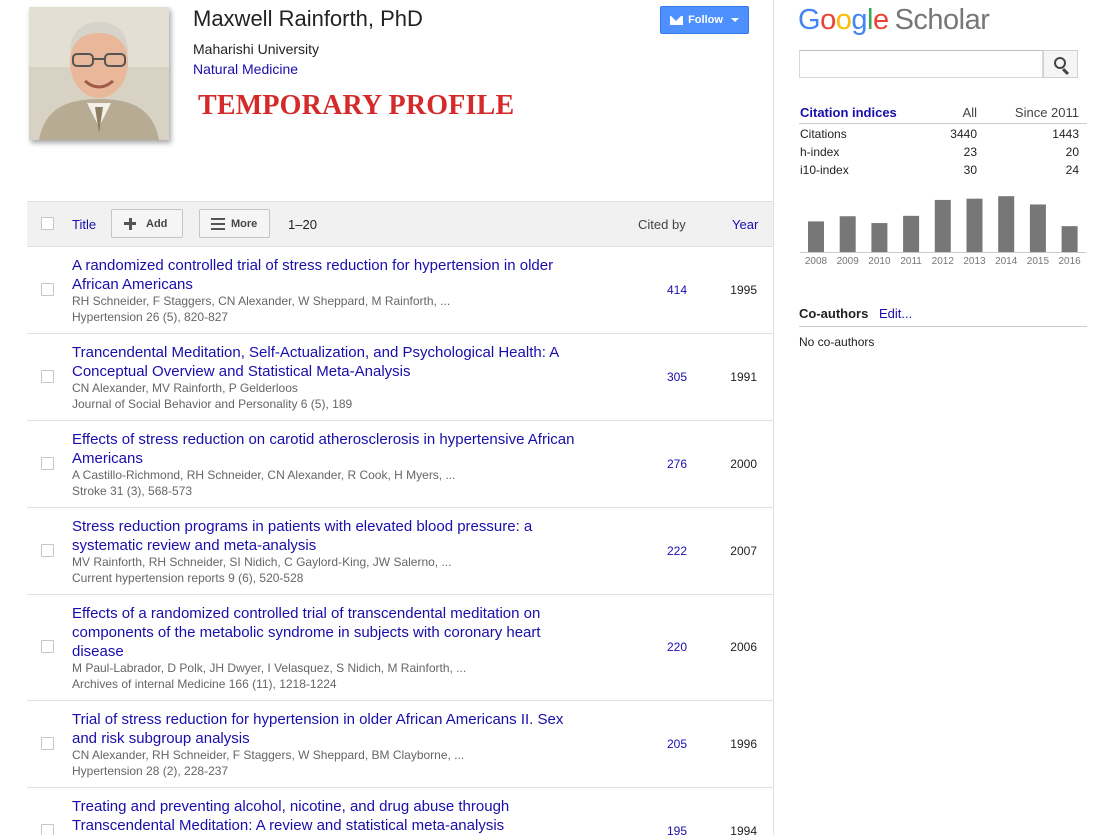 This screenshot has height=835, width=1109. What do you see at coordinates (185, 388) in the screenshot?
I see `article-authors: CN Alexander, MV Rainforth, P Gelderloos` at bounding box center [185, 388].